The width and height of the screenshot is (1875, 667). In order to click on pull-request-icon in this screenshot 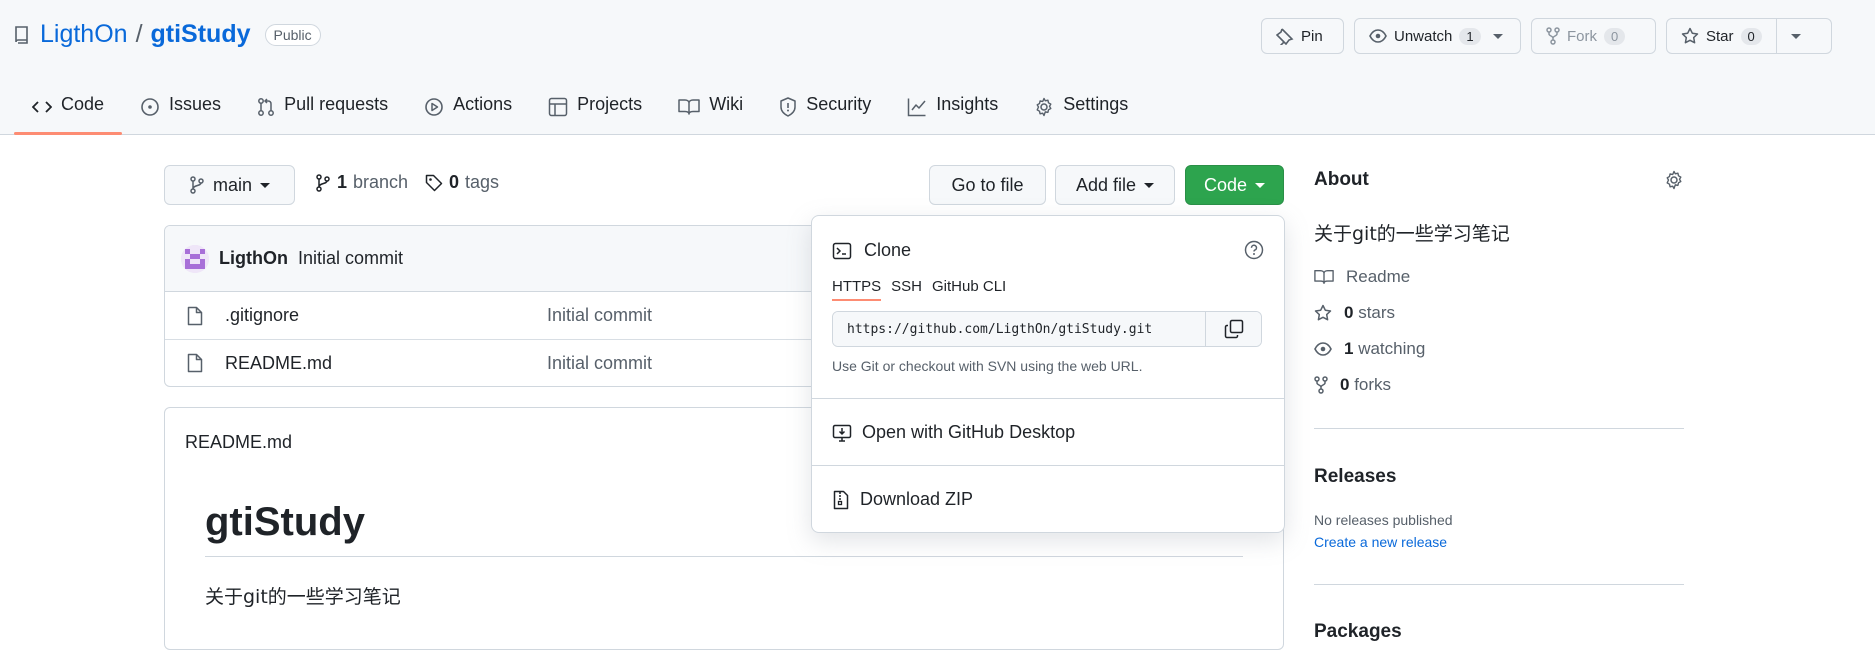, I will do `click(266, 105)`.